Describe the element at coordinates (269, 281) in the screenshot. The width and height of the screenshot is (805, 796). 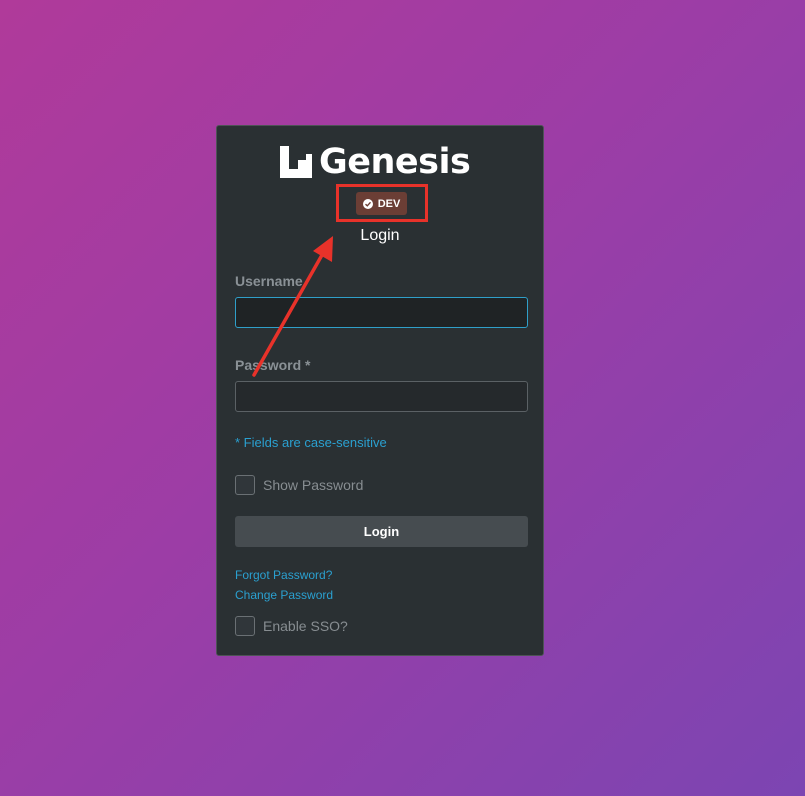
I see `username-label: Username` at that location.